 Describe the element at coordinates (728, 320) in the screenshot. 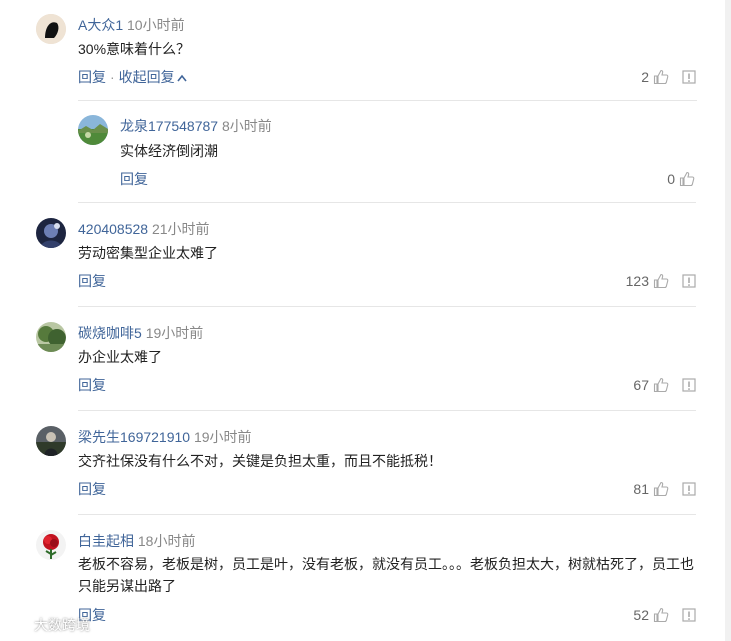

I see `scrollbar-track` at that location.